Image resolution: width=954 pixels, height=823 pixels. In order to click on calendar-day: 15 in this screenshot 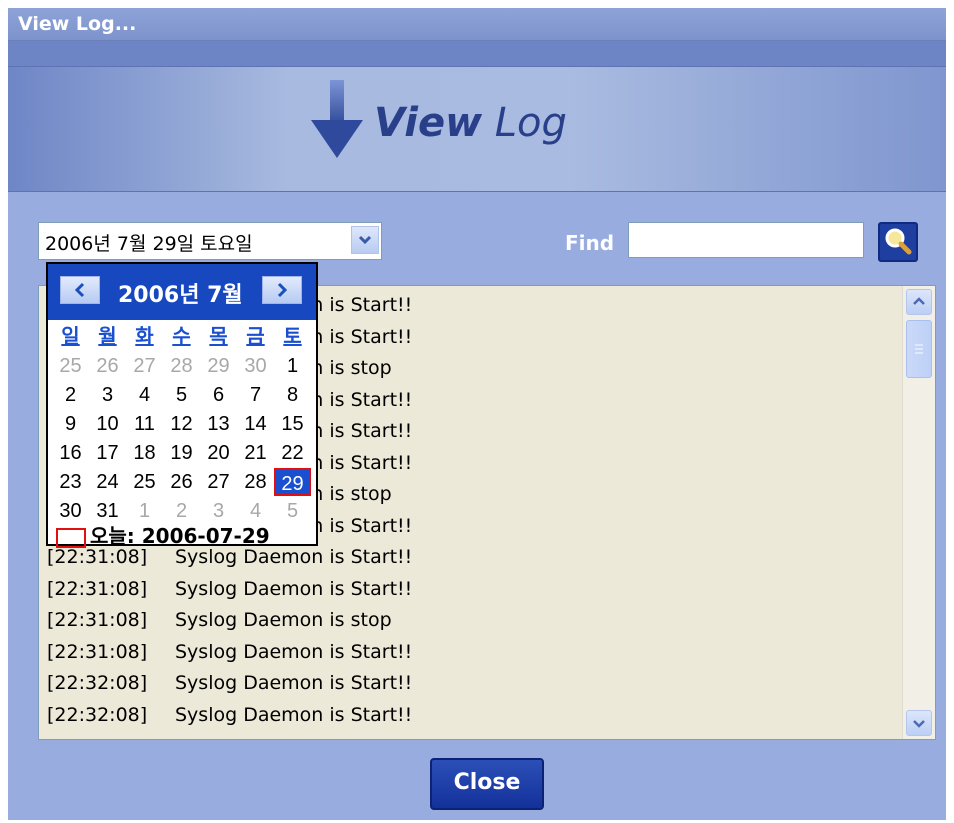, I will do `click(292, 424)`.